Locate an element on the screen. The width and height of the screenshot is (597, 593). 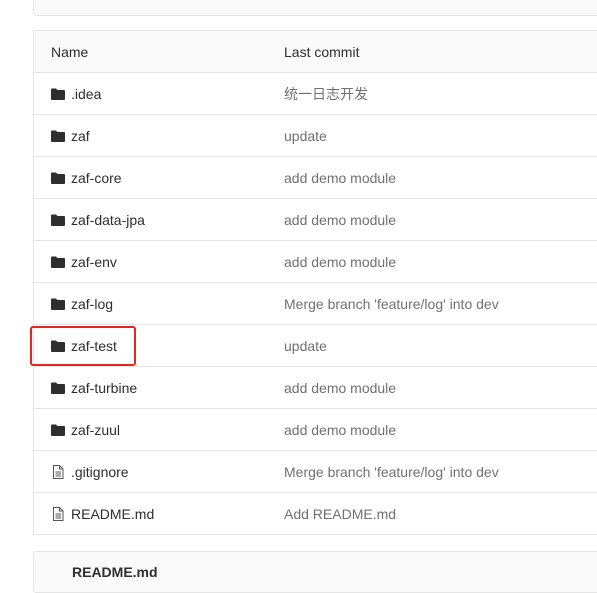
file-name-label: README.md is located at coordinates (113, 513).